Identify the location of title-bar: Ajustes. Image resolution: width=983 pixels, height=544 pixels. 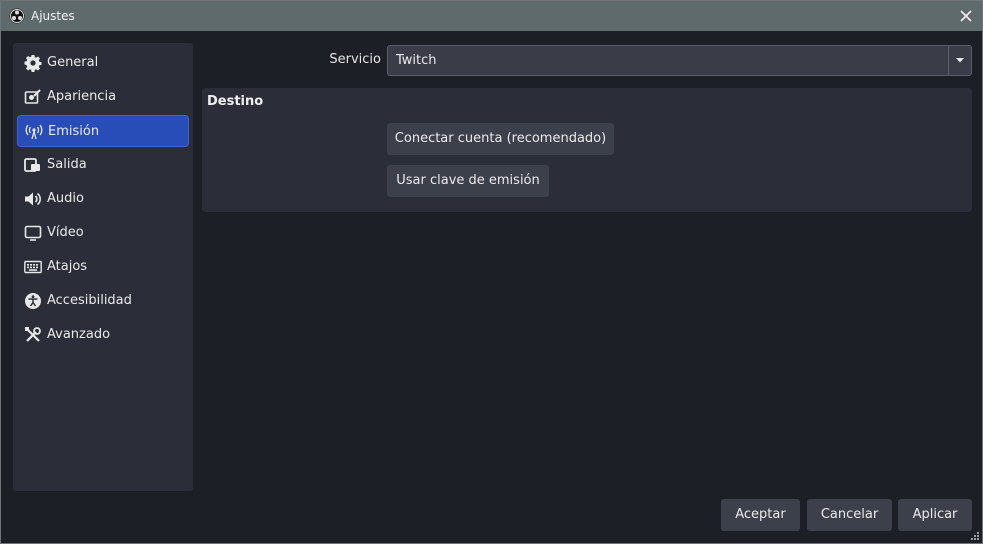
(491, 16).